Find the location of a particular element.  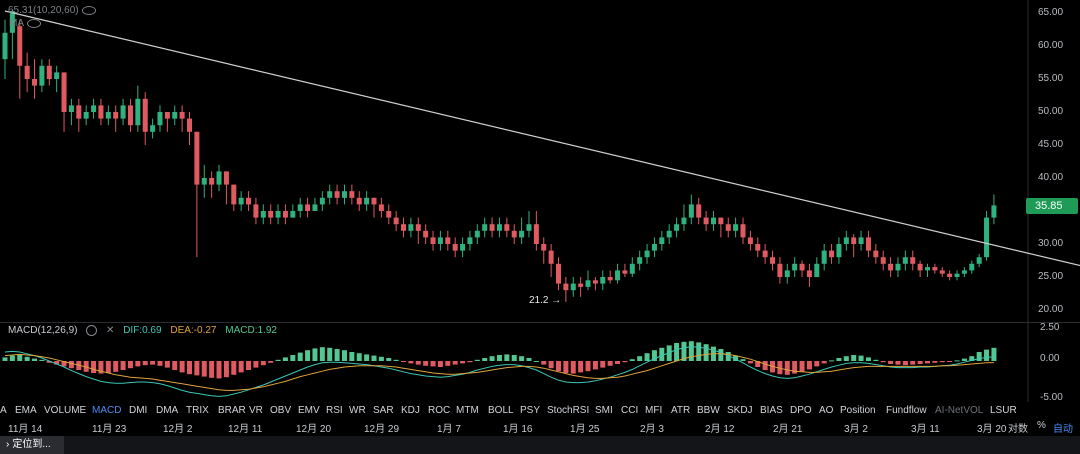

date-tick: 2月 12 is located at coordinates (720, 429).